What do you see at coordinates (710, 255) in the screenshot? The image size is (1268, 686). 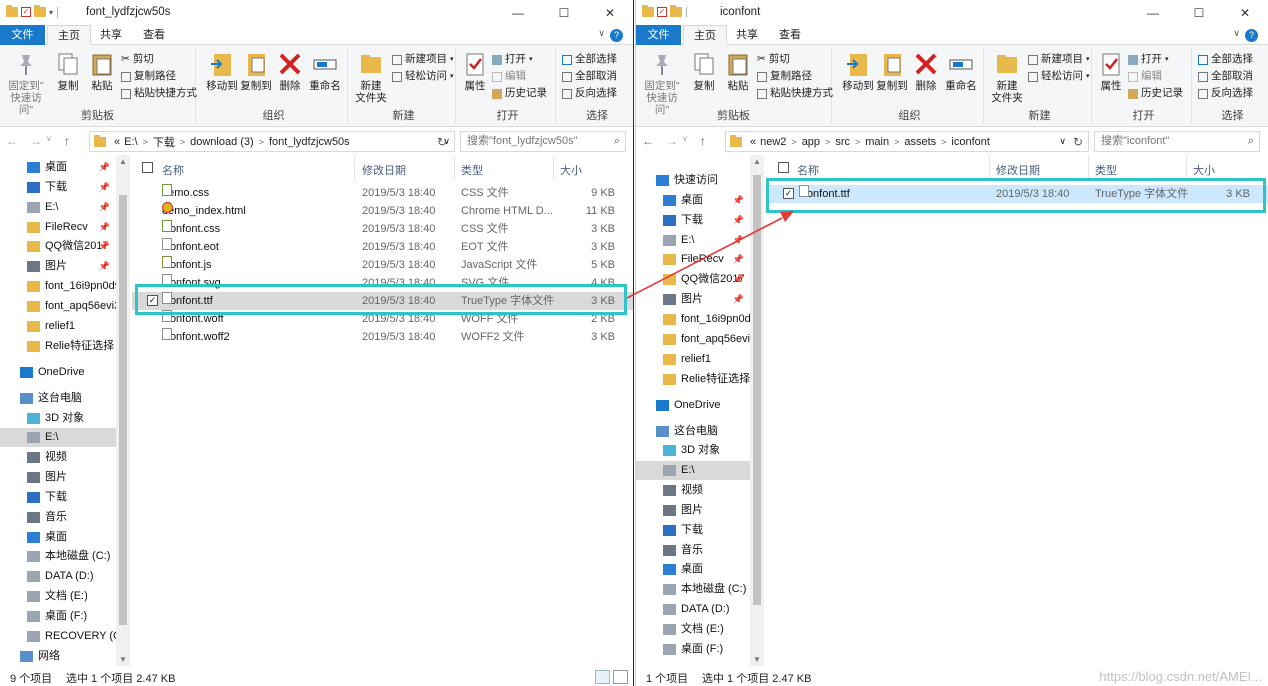 I see `copy-arrow-icon` at bounding box center [710, 255].